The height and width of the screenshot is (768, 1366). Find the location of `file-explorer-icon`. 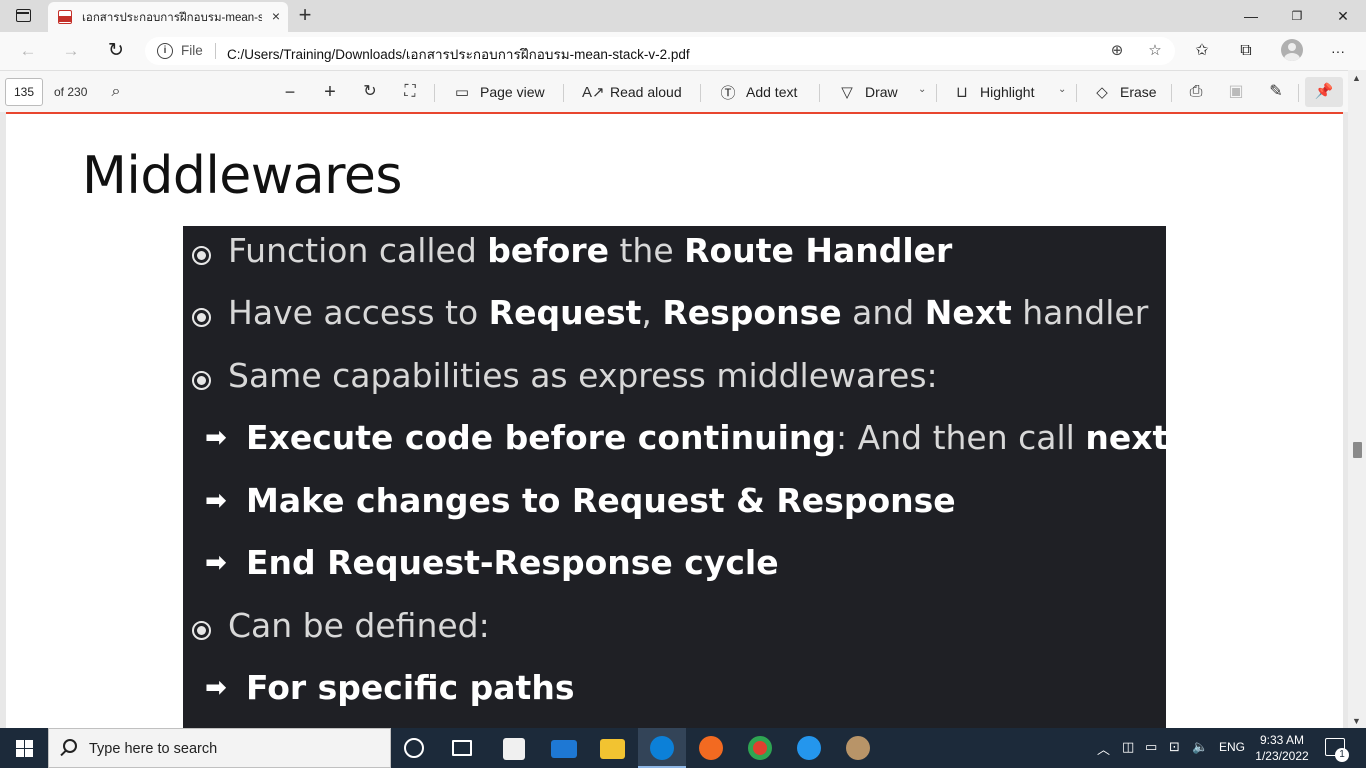

file-explorer-icon is located at coordinates (612, 749).